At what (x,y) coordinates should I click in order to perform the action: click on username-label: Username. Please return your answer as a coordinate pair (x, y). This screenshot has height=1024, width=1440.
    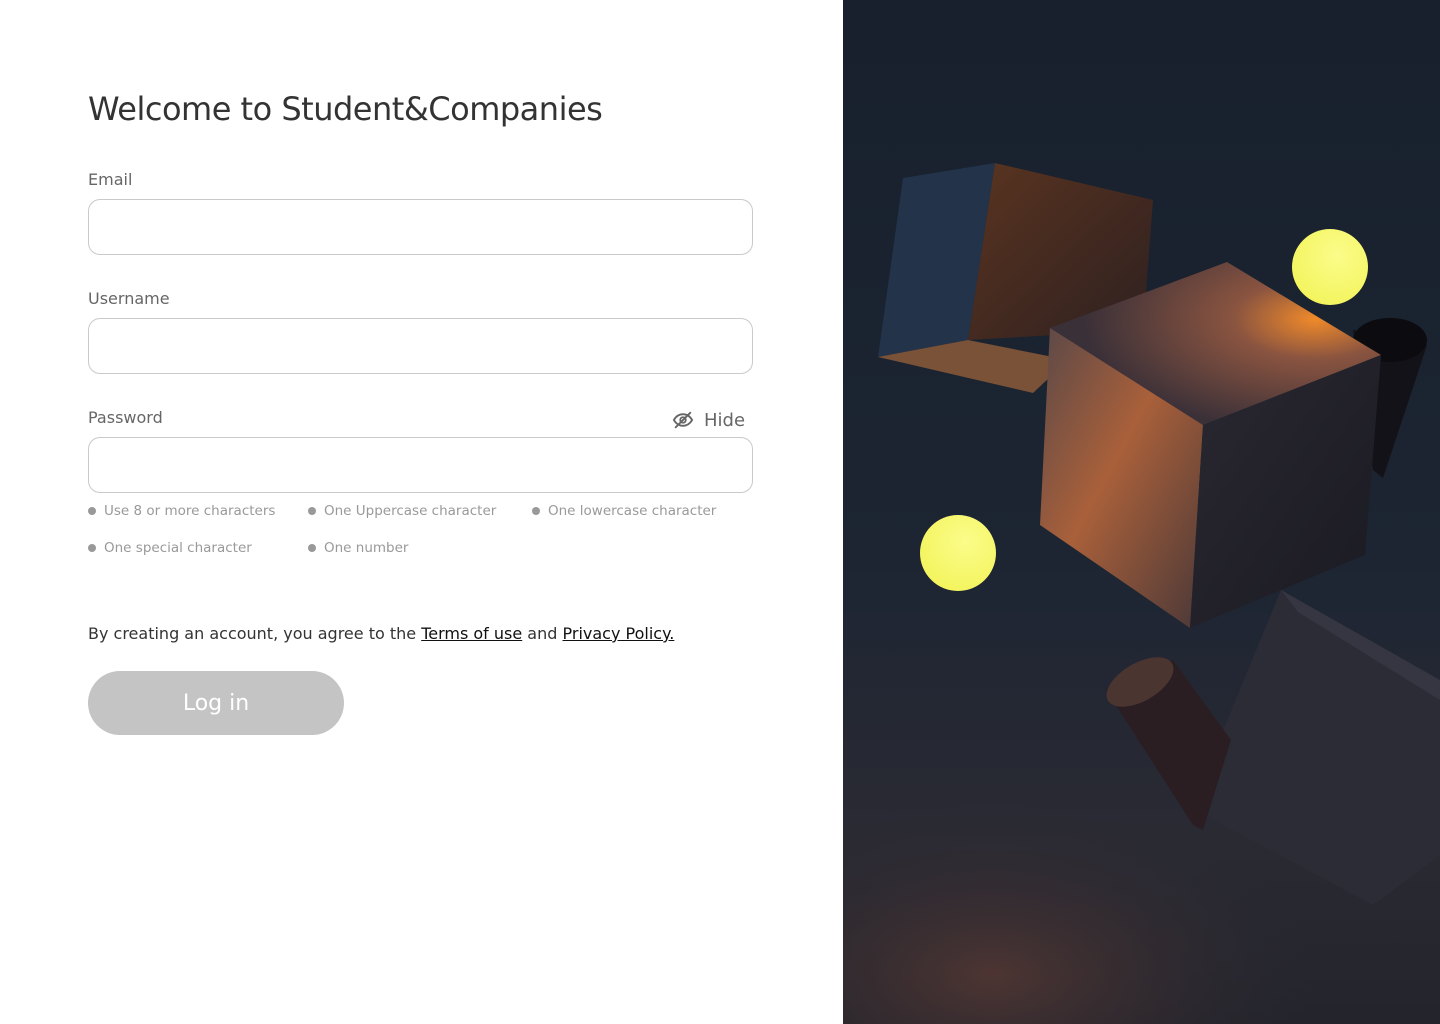
    Looking at the image, I should click on (129, 298).